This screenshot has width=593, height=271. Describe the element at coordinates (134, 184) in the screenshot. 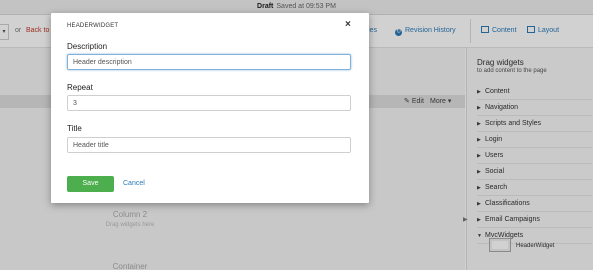

I see `cancel-button: Cancel` at that location.